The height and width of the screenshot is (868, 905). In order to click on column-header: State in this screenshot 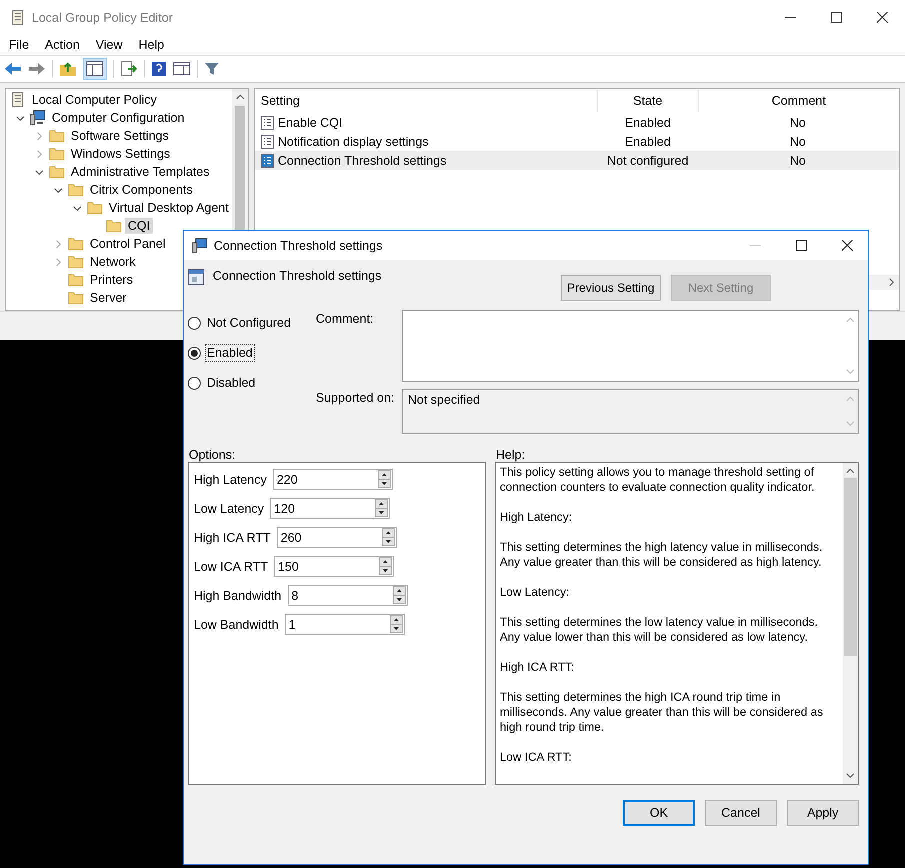, I will do `click(648, 101)`.